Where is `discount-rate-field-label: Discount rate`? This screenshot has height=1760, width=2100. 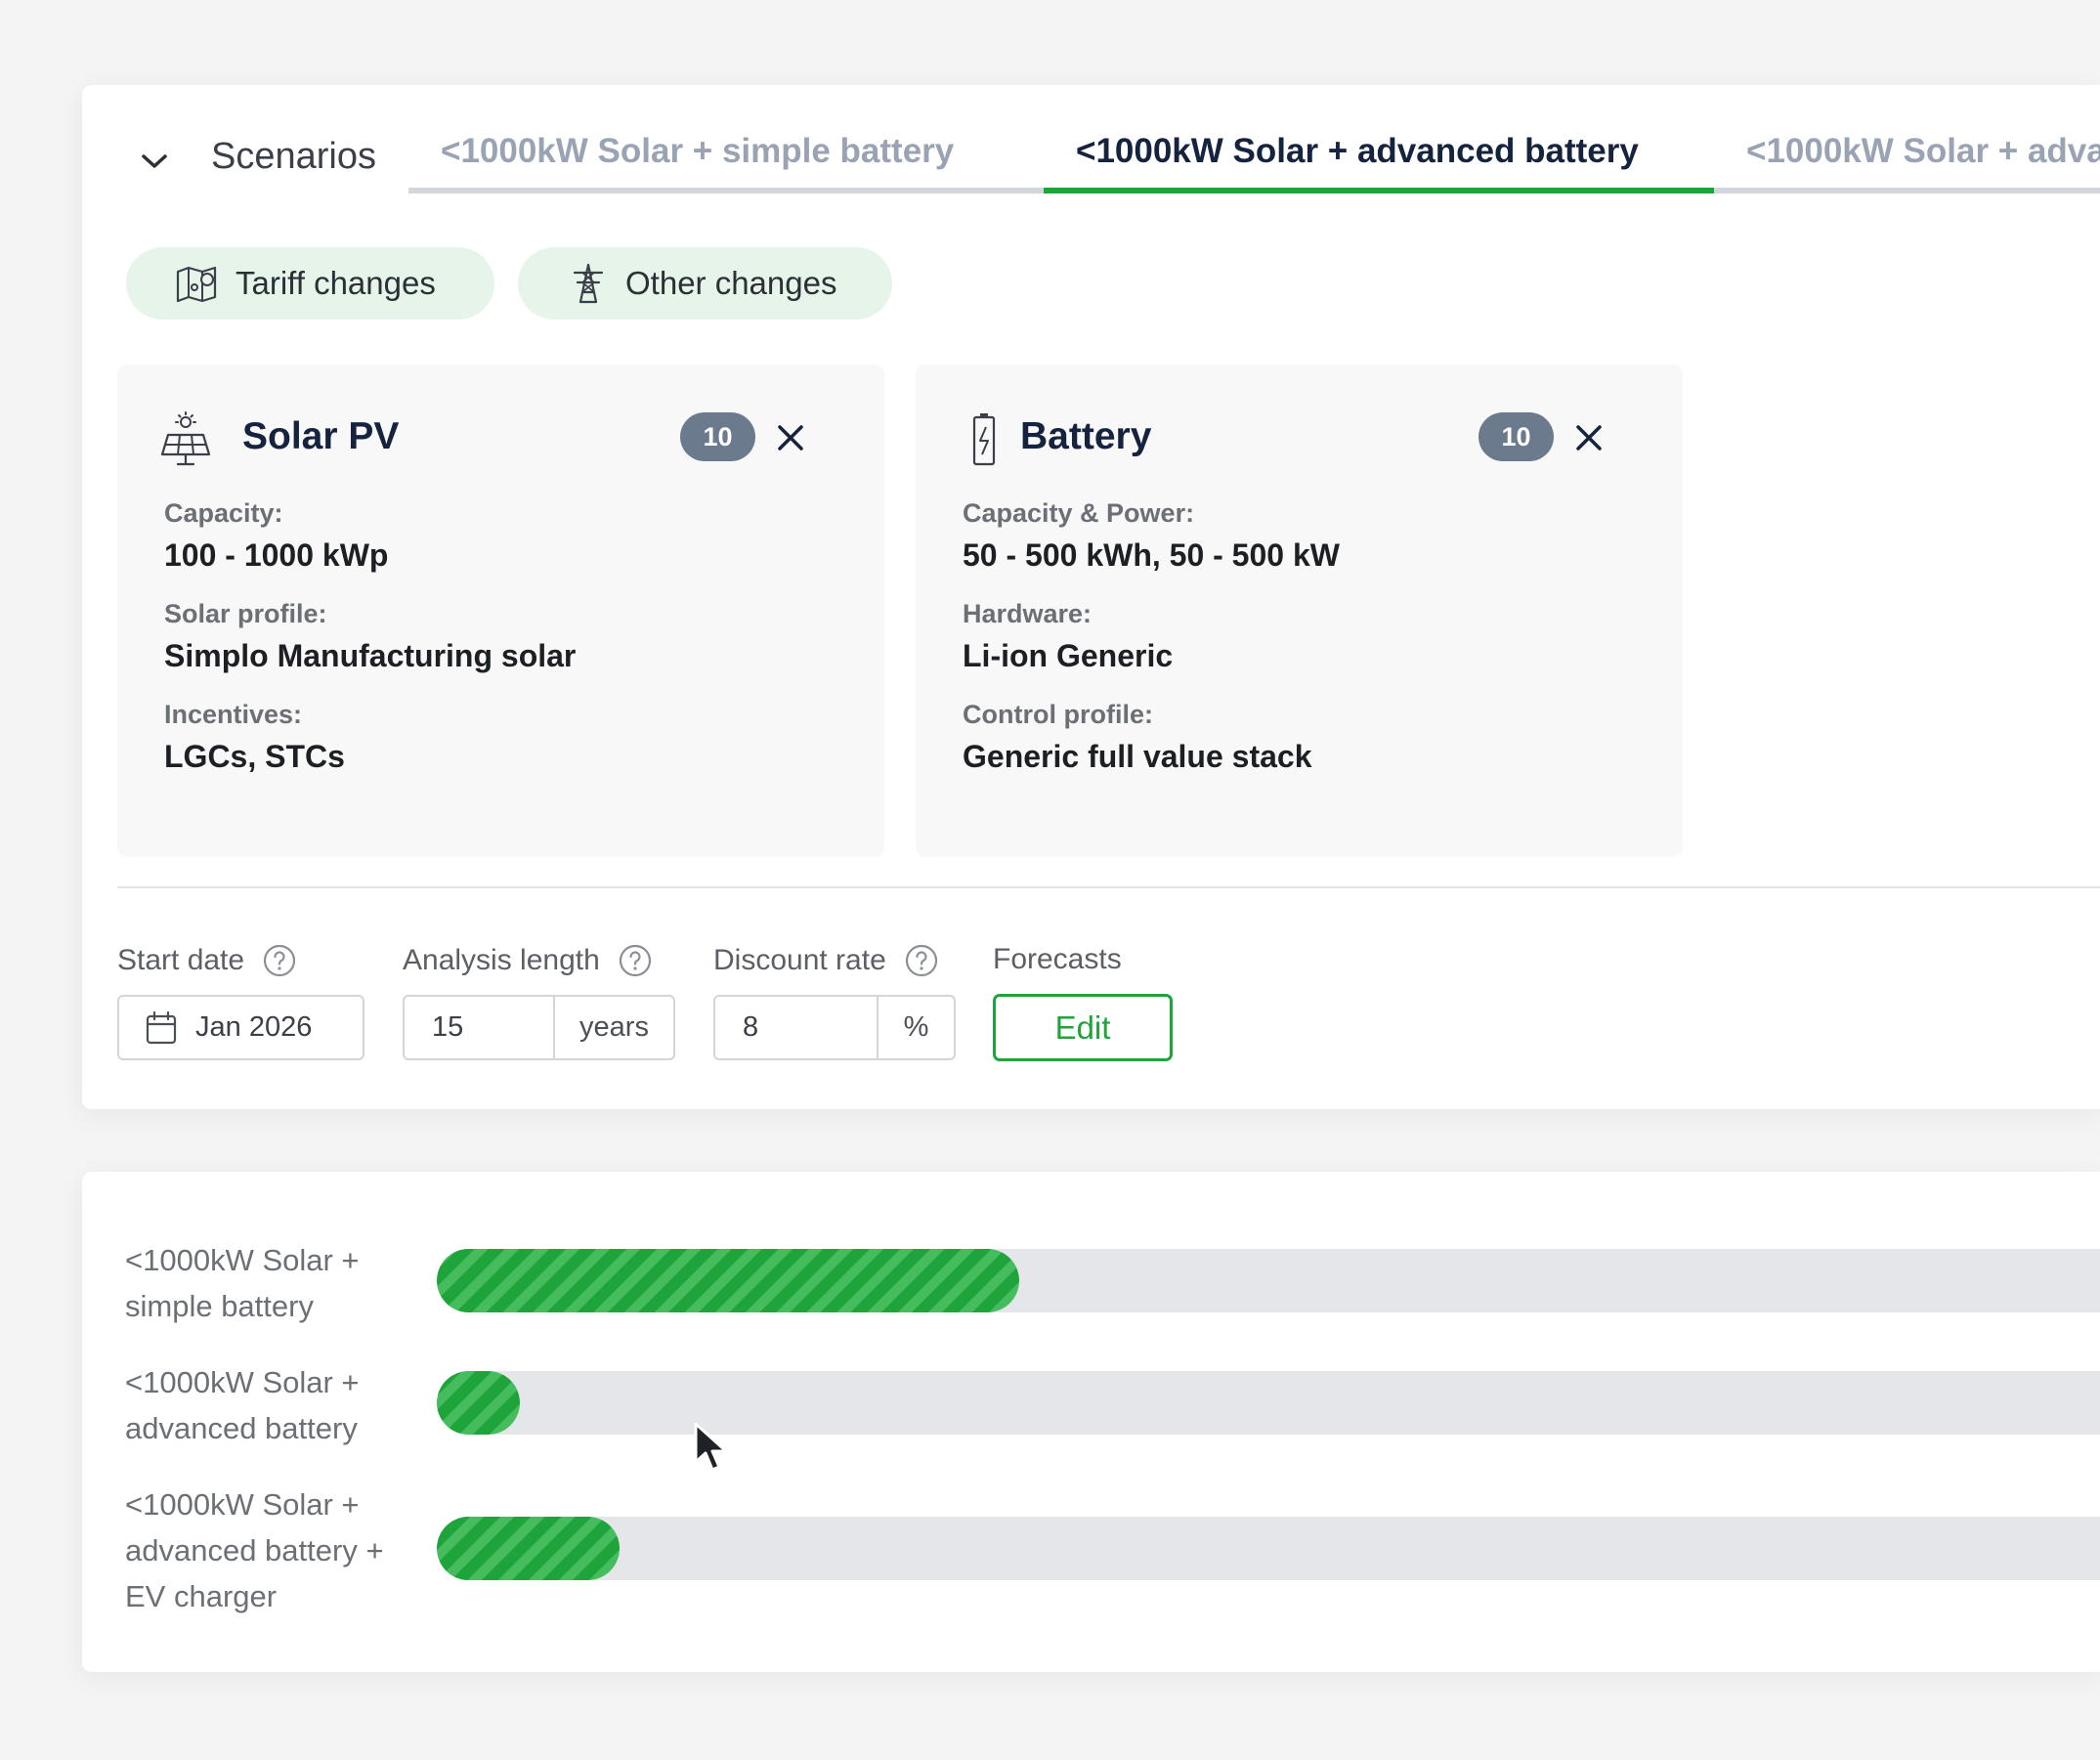 discount-rate-field-label: Discount rate is located at coordinates (826, 960).